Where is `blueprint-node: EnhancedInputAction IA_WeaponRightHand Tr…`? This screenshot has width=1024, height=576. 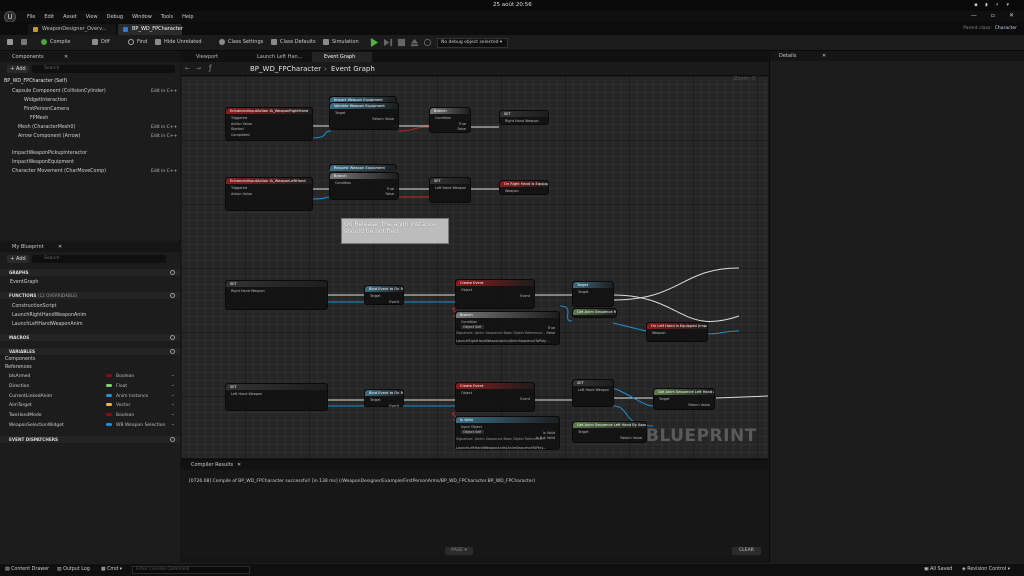 blueprint-node: EnhancedInputAction IA_WeaponRightHand Tr… is located at coordinates (269, 124).